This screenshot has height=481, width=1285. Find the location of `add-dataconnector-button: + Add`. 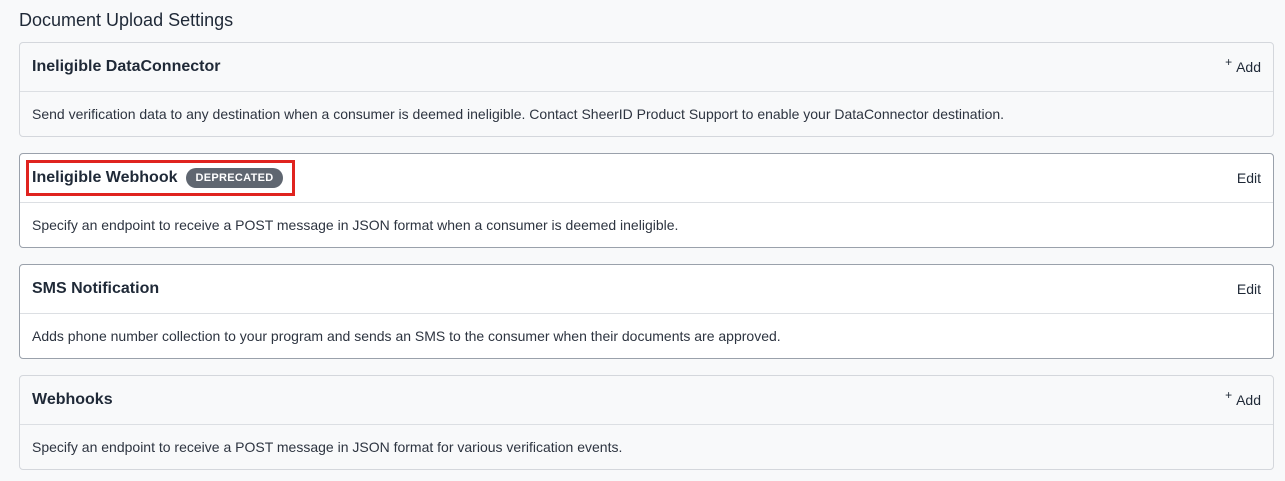

add-dataconnector-button: + Add is located at coordinates (1243, 65).